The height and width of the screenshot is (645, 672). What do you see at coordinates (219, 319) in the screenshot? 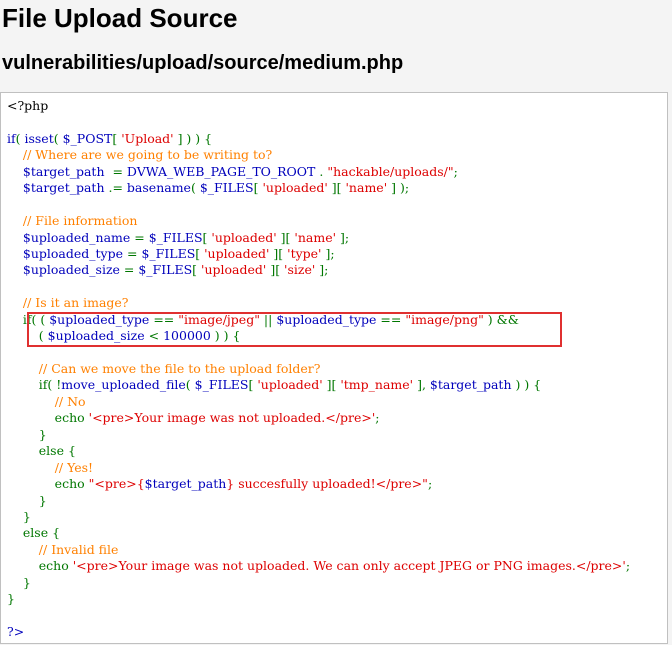
I see `code-token-string: "image/jpeg"` at bounding box center [219, 319].